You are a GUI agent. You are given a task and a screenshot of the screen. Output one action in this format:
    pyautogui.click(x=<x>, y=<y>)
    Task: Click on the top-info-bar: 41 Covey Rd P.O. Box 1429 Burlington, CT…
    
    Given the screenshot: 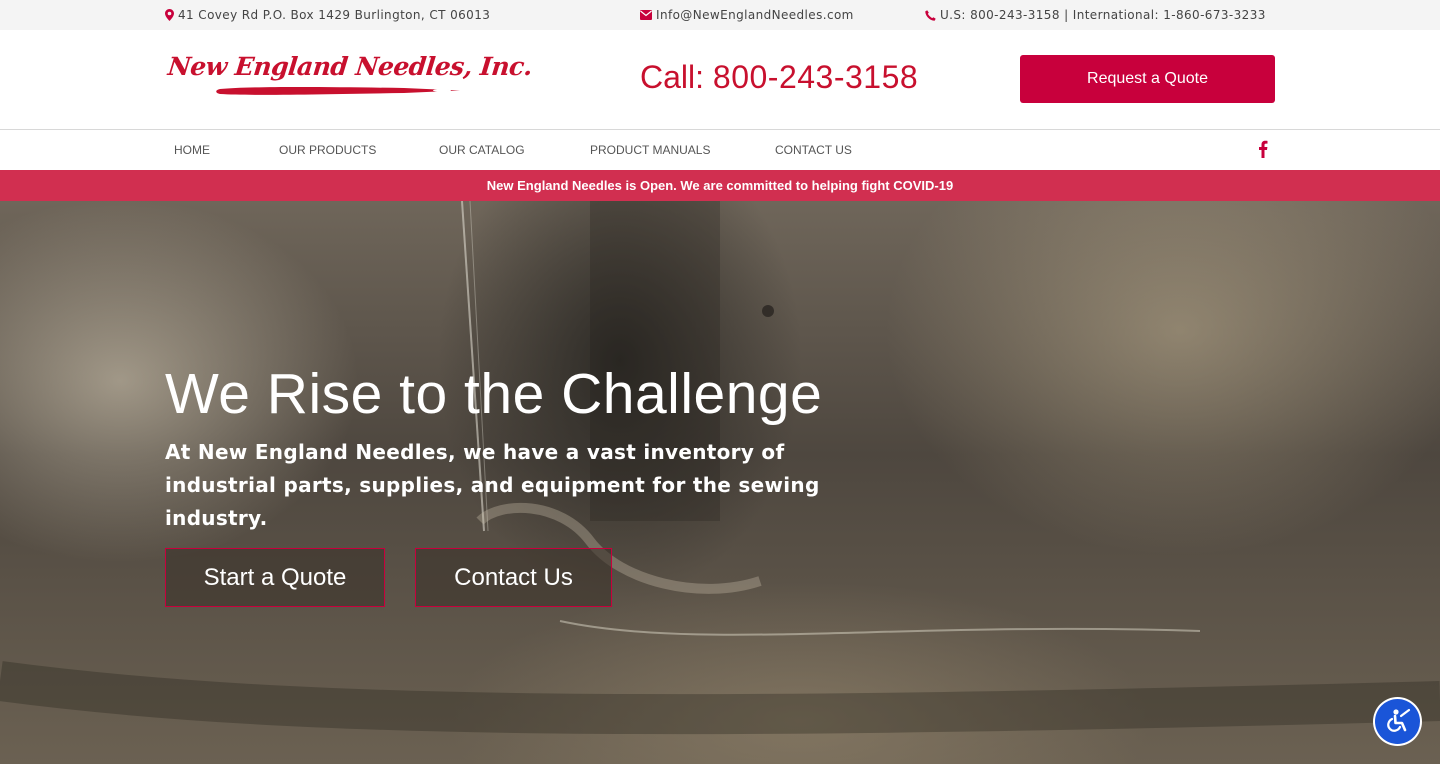 What is the action you would take?
    pyautogui.click(x=720, y=15)
    